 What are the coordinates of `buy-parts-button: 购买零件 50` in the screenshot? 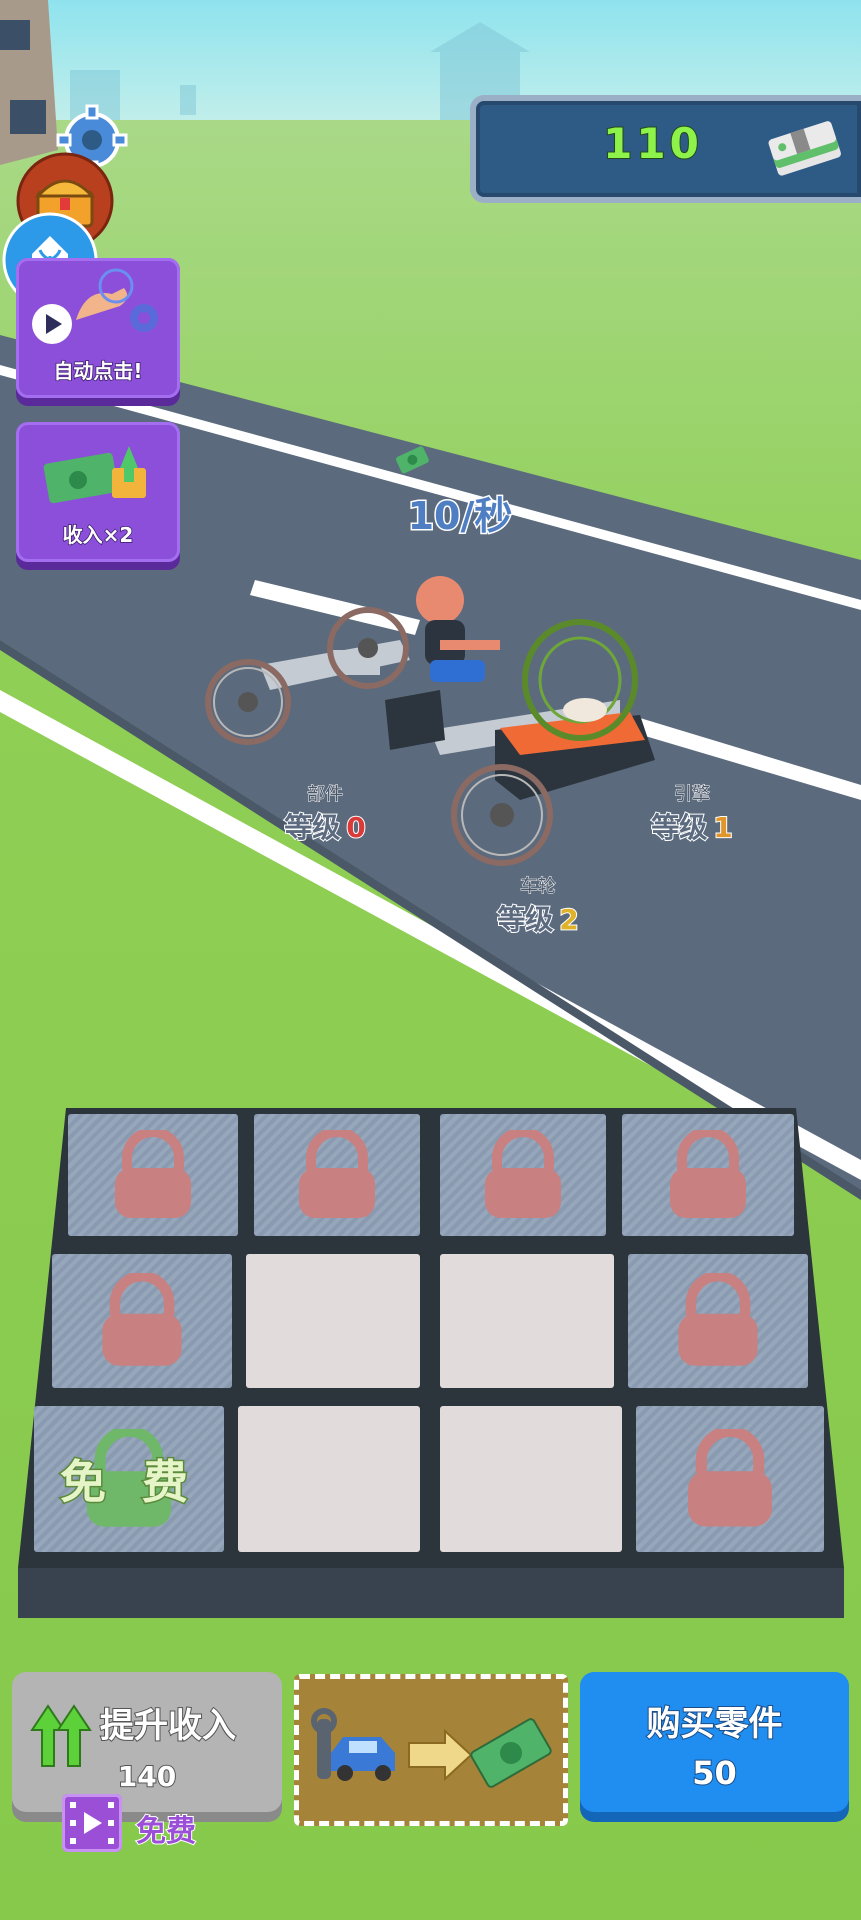 It's located at (714, 1742).